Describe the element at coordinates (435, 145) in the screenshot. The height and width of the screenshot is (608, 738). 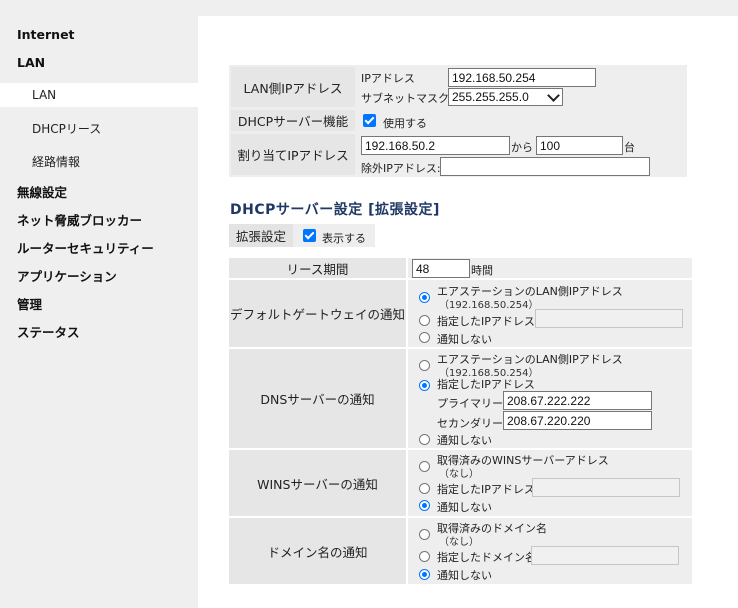
I see `assign-start-input` at that location.